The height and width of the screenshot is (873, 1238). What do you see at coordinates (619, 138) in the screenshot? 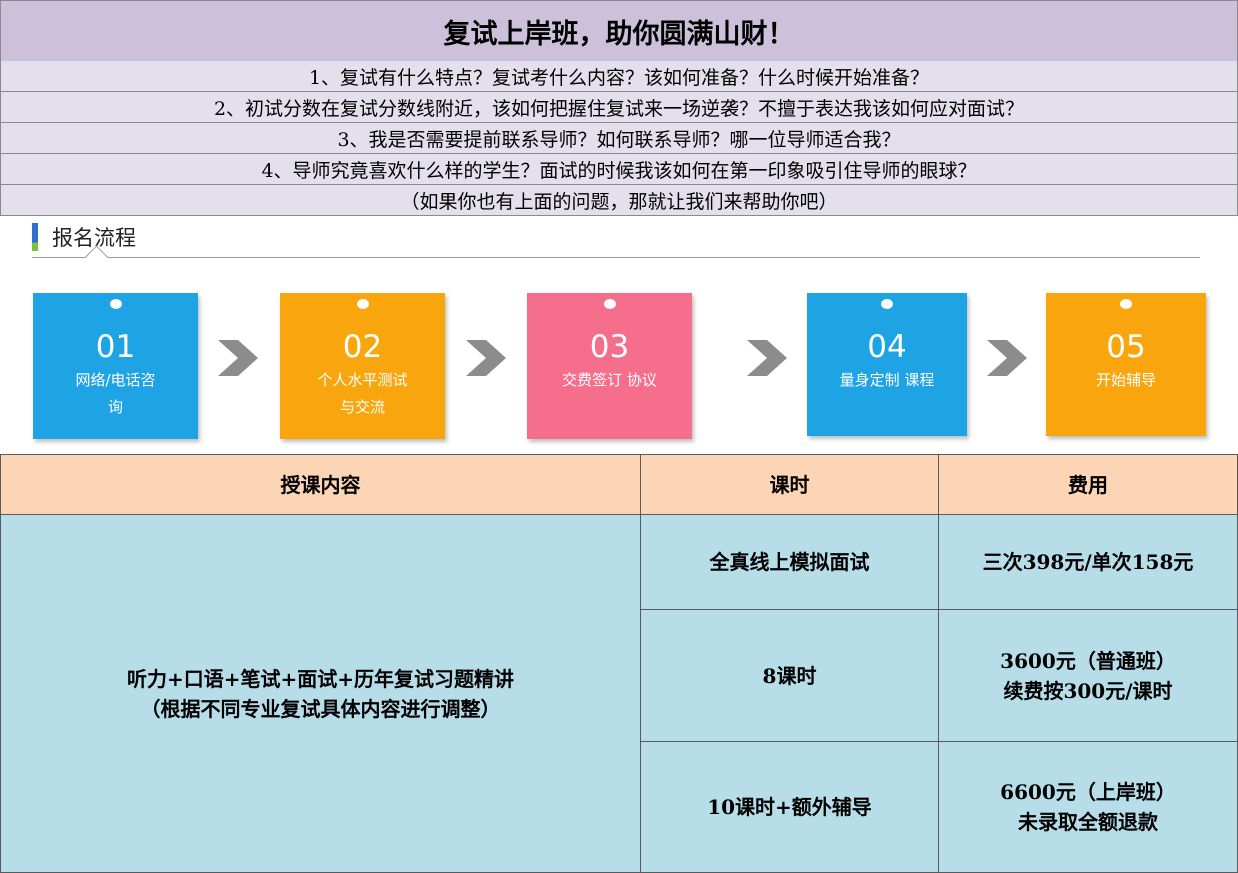
I see `question-3: 3、我是否需要提前联系导师？如何联系导师？哪一位导师适合我？` at bounding box center [619, 138].